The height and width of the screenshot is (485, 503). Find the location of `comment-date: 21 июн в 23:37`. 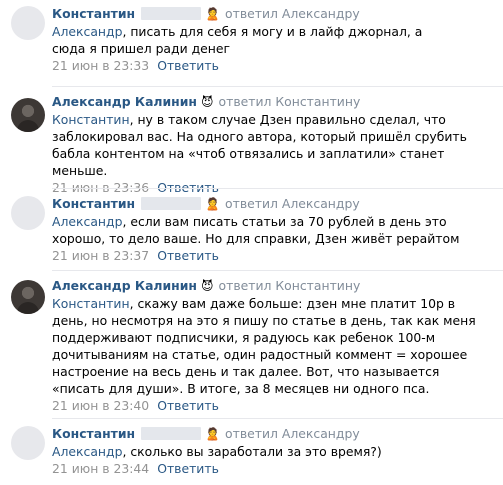

comment-date: 21 июн в 23:37 is located at coordinates (100, 255).